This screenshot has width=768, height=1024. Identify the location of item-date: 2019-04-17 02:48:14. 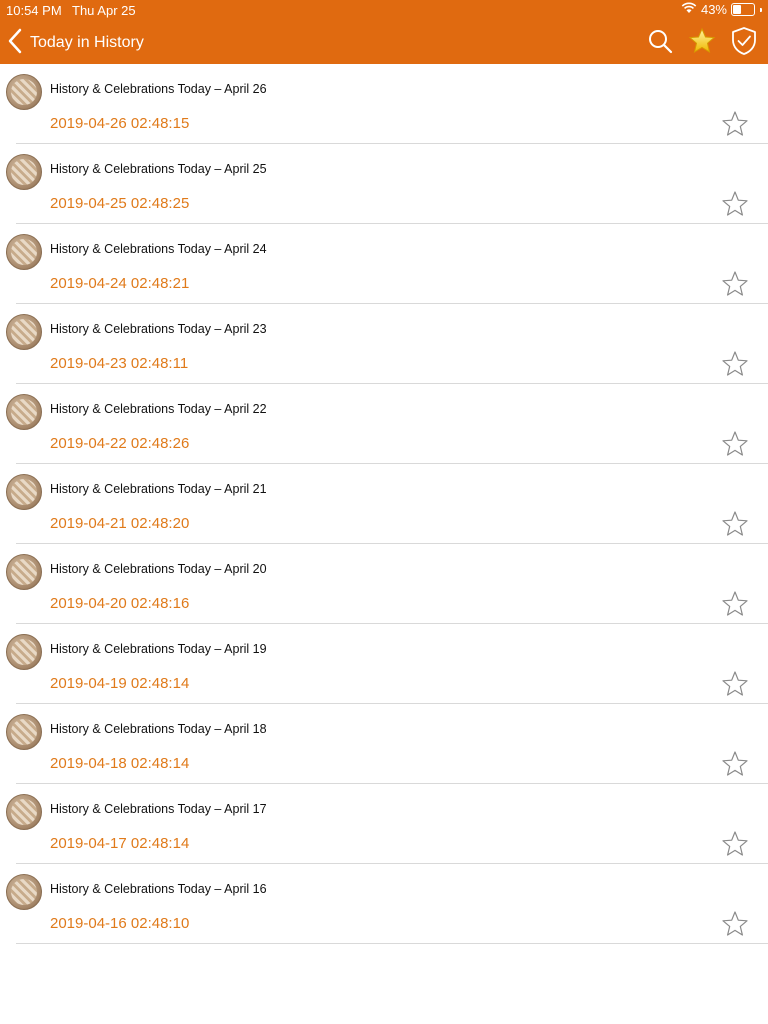
(120, 843).